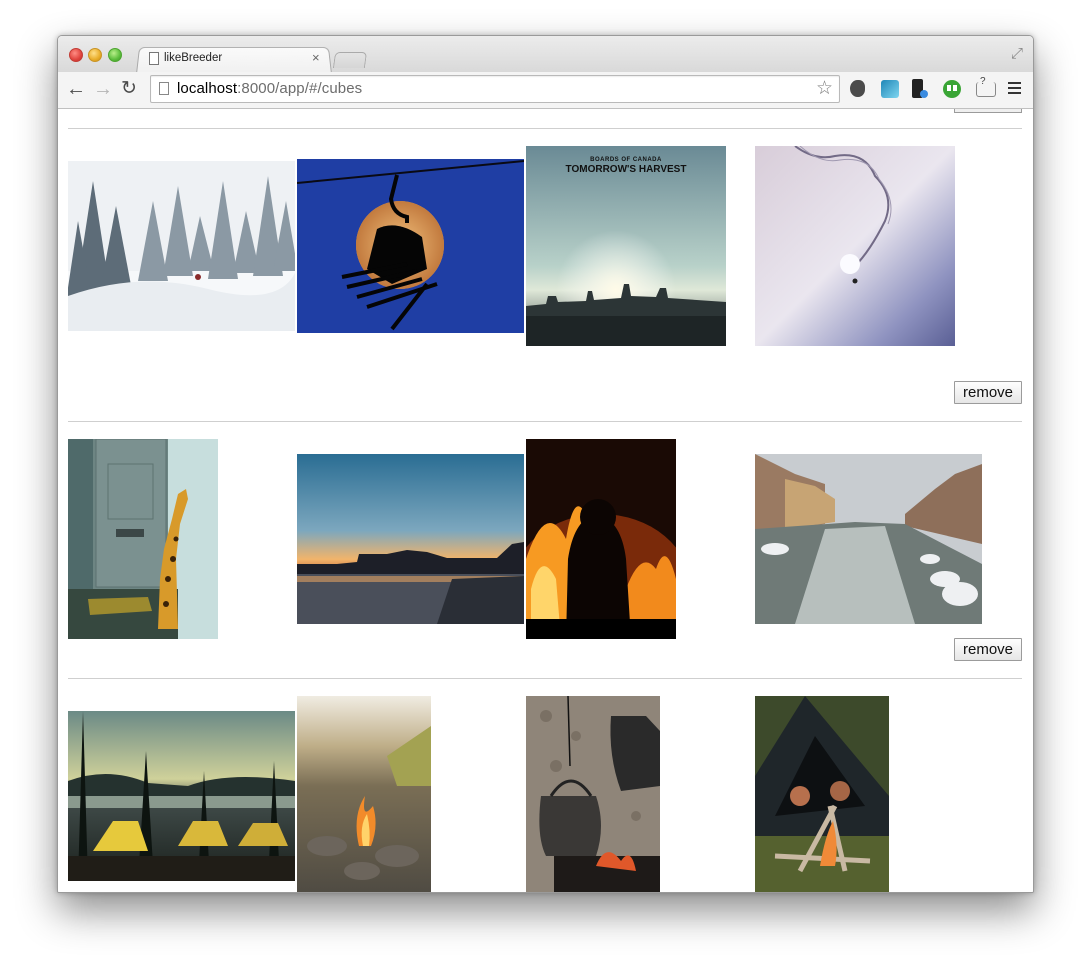 This screenshot has height=970, width=1089. Describe the element at coordinates (824, 88) in the screenshot. I see `bookmark-star-icon: ☆` at that location.